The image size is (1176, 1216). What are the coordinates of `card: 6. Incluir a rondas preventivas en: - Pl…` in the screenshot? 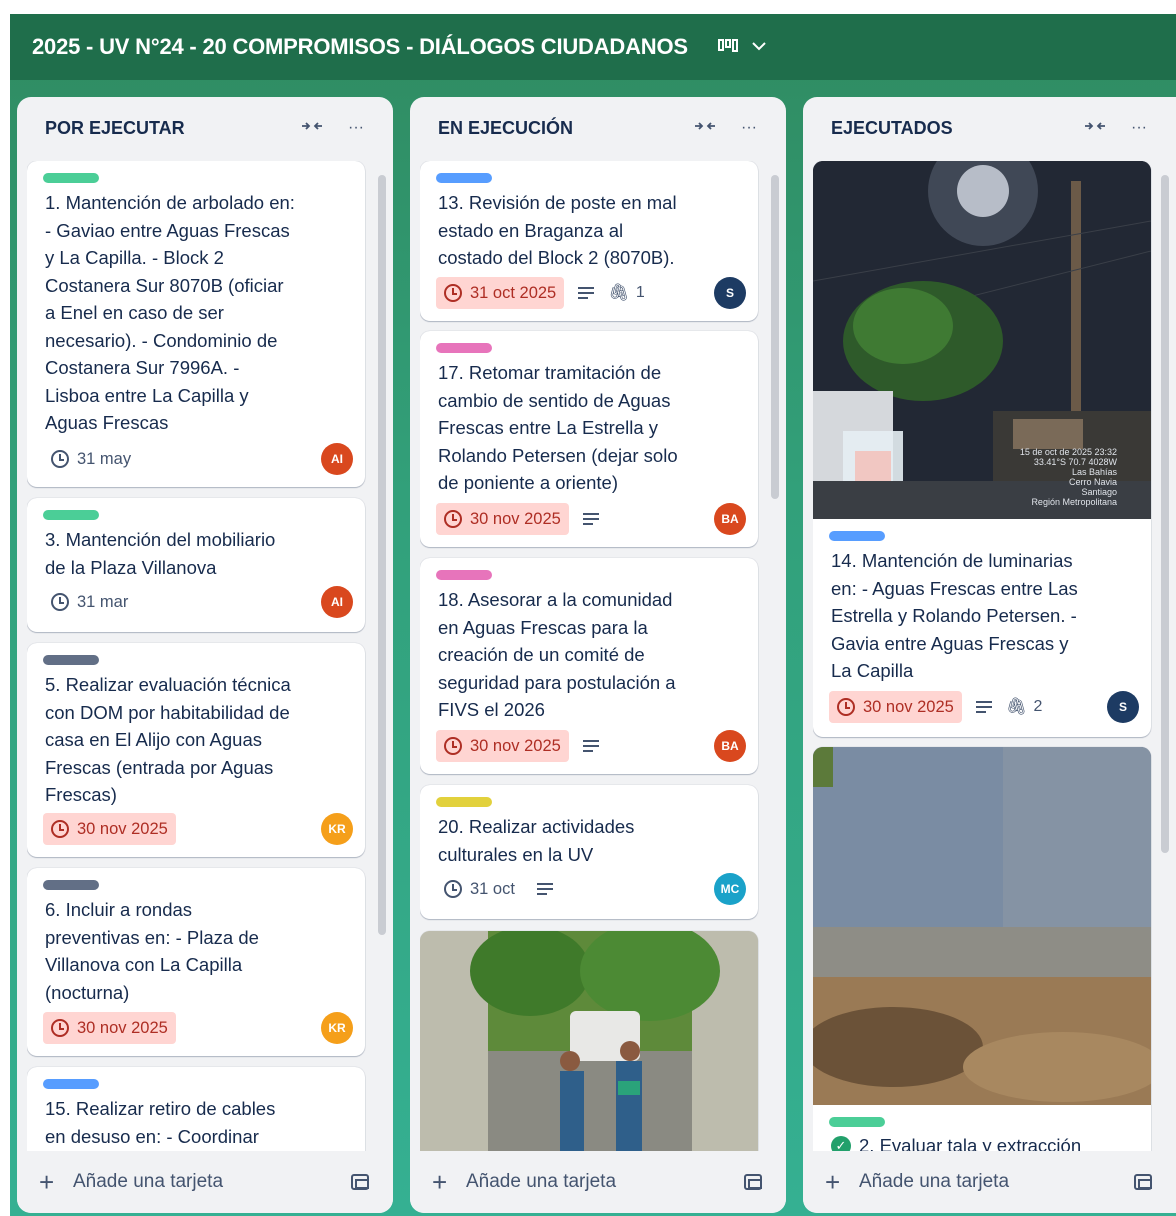 It's located at (196, 962).